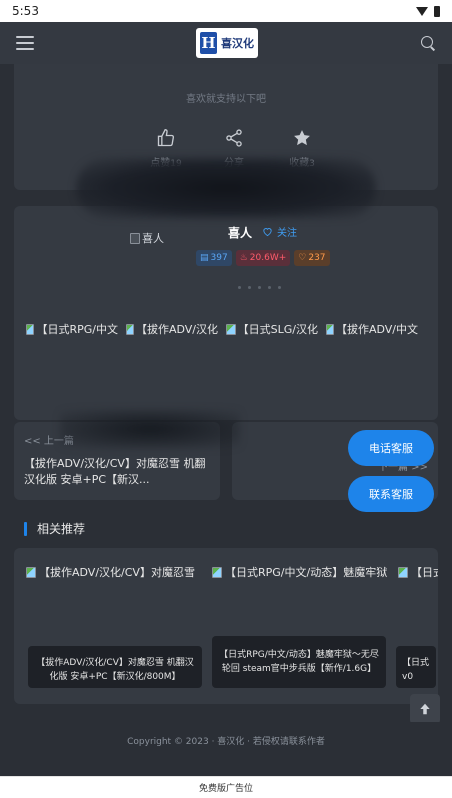 The height and width of the screenshot is (798, 452). I want to click on star-icon, so click(302, 138).